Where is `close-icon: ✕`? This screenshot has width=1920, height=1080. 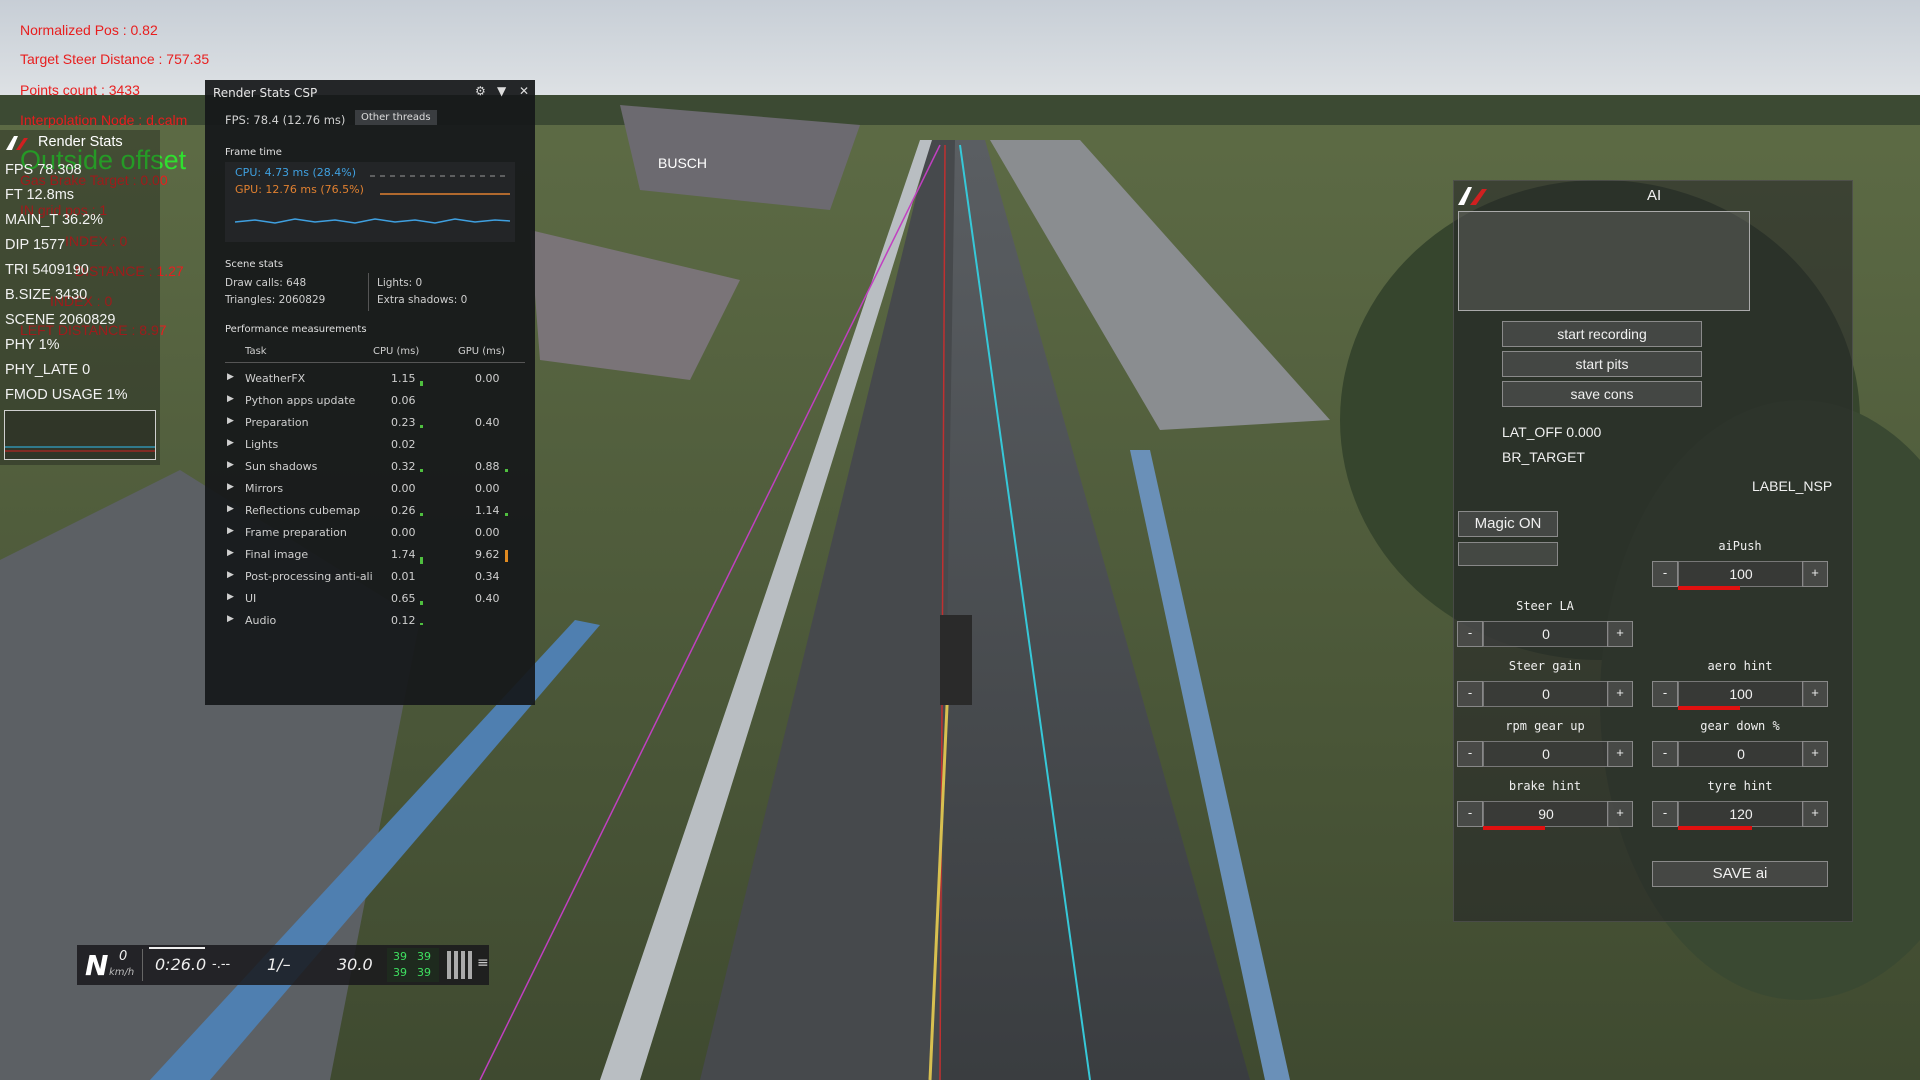
close-icon: ✕ is located at coordinates (524, 91).